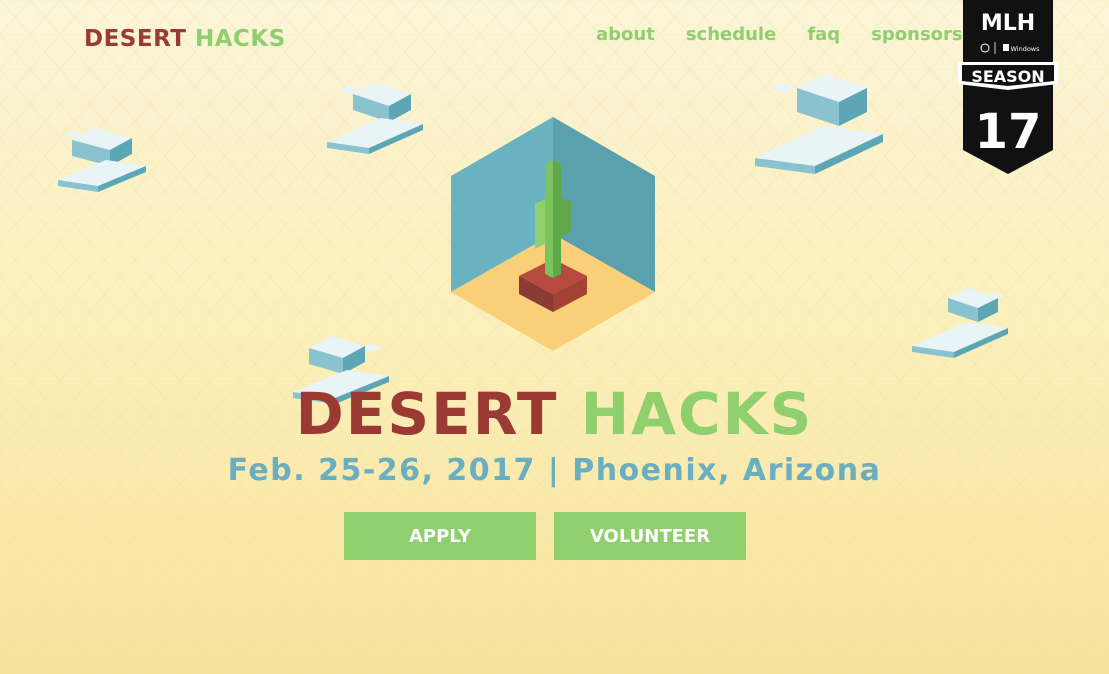 The width and height of the screenshot is (1109, 674). Describe the element at coordinates (553, 234) in the screenshot. I see `cactus-cube-illustration` at that location.